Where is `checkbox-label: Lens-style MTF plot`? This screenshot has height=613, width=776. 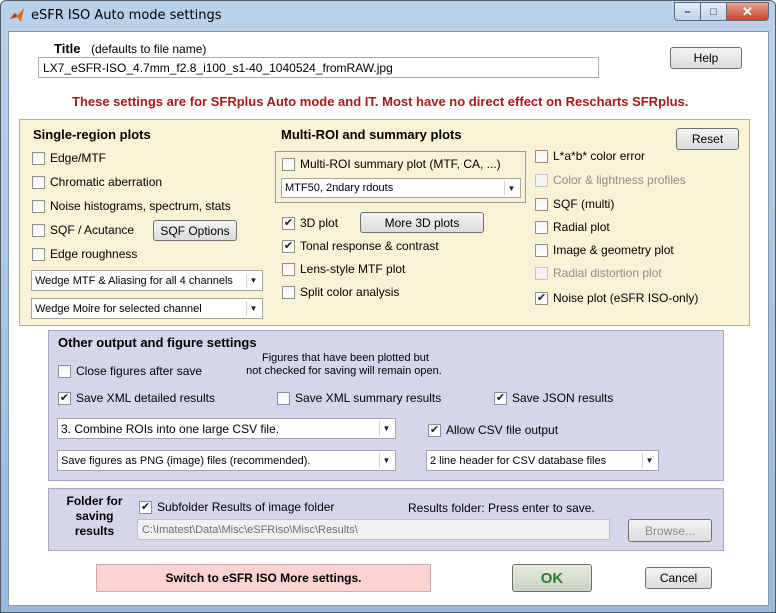 checkbox-label: Lens-style MTF plot is located at coordinates (353, 269).